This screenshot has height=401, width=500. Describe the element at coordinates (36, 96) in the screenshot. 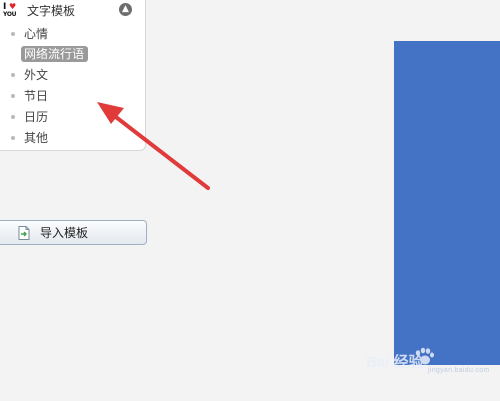

I see `category-label: 节日` at that location.